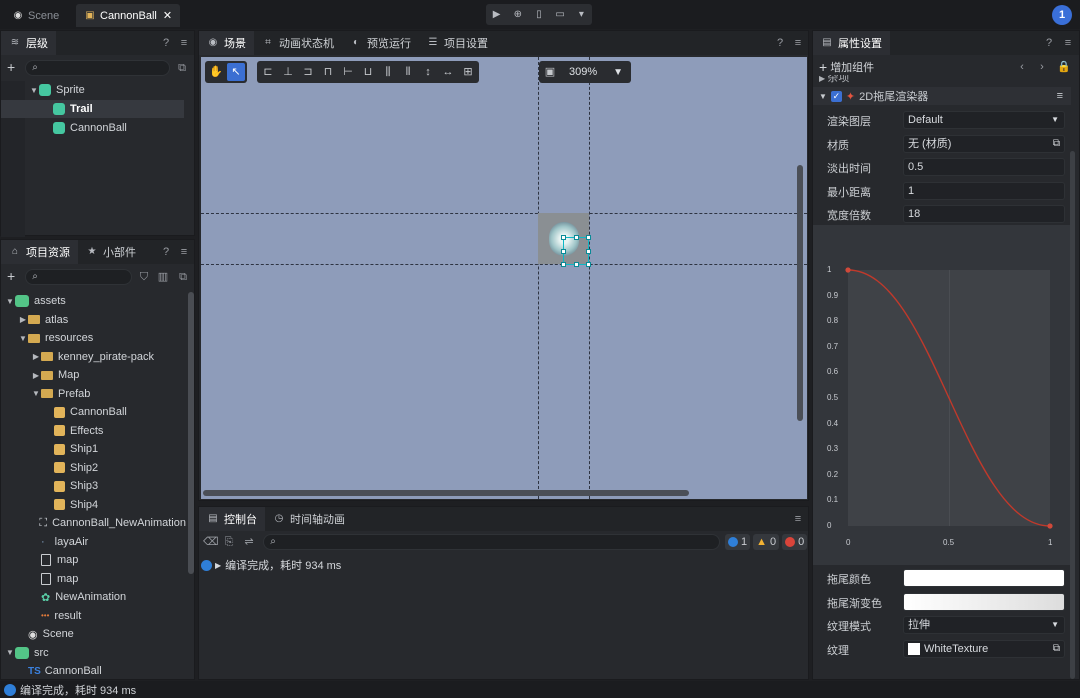 Image resolution: width=1080 pixels, height=698 pixels. I want to click on curve-key-start, so click(848, 270).